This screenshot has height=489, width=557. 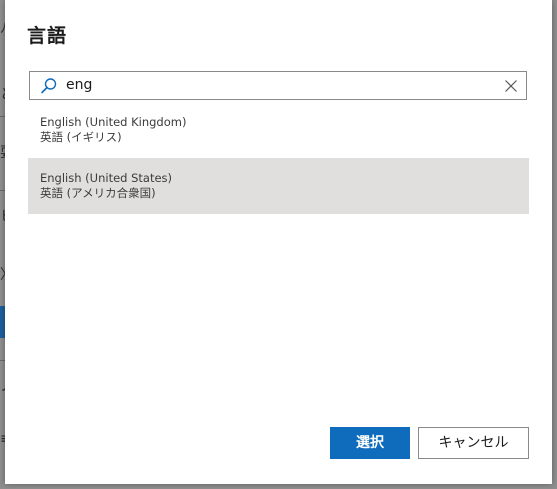 What do you see at coordinates (278, 132) in the screenshot?
I see `language-option-en-gb: English (United Kingdom) 英語 (イギリス)` at bounding box center [278, 132].